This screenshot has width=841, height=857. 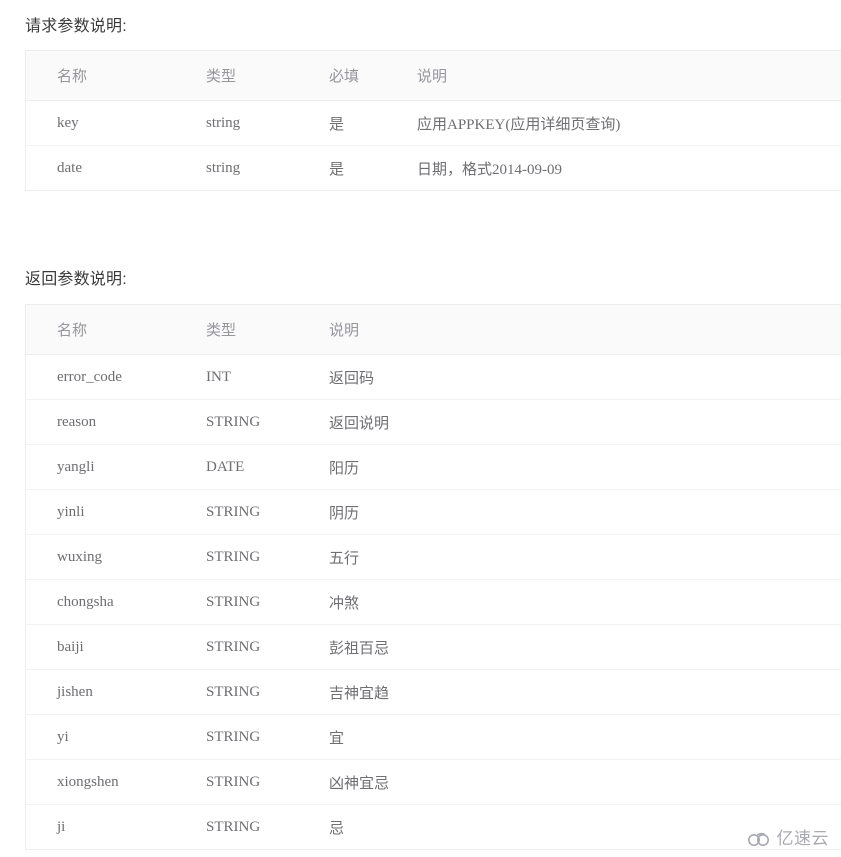 What do you see at coordinates (115, 782) in the screenshot?
I see `cell-name: xiongshen` at bounding box center [115, 782].